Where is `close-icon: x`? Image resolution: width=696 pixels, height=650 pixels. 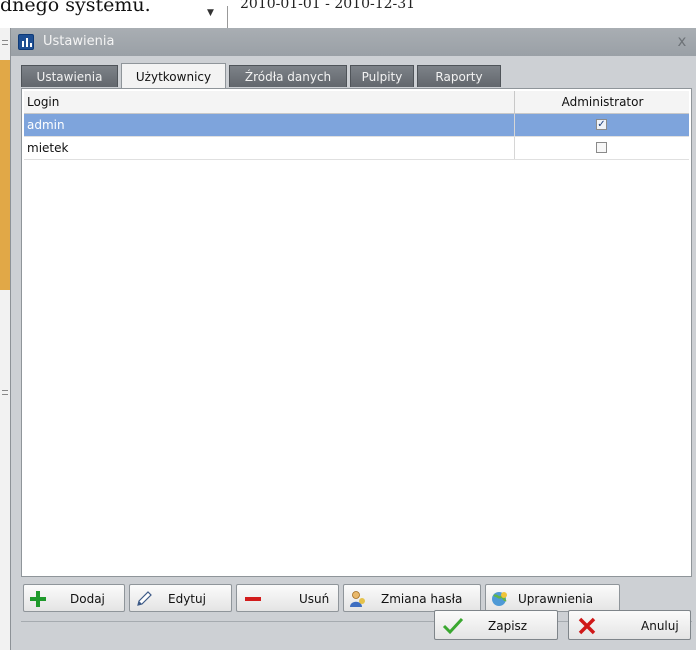
close-icon: x is located at coordinates (682, 41).